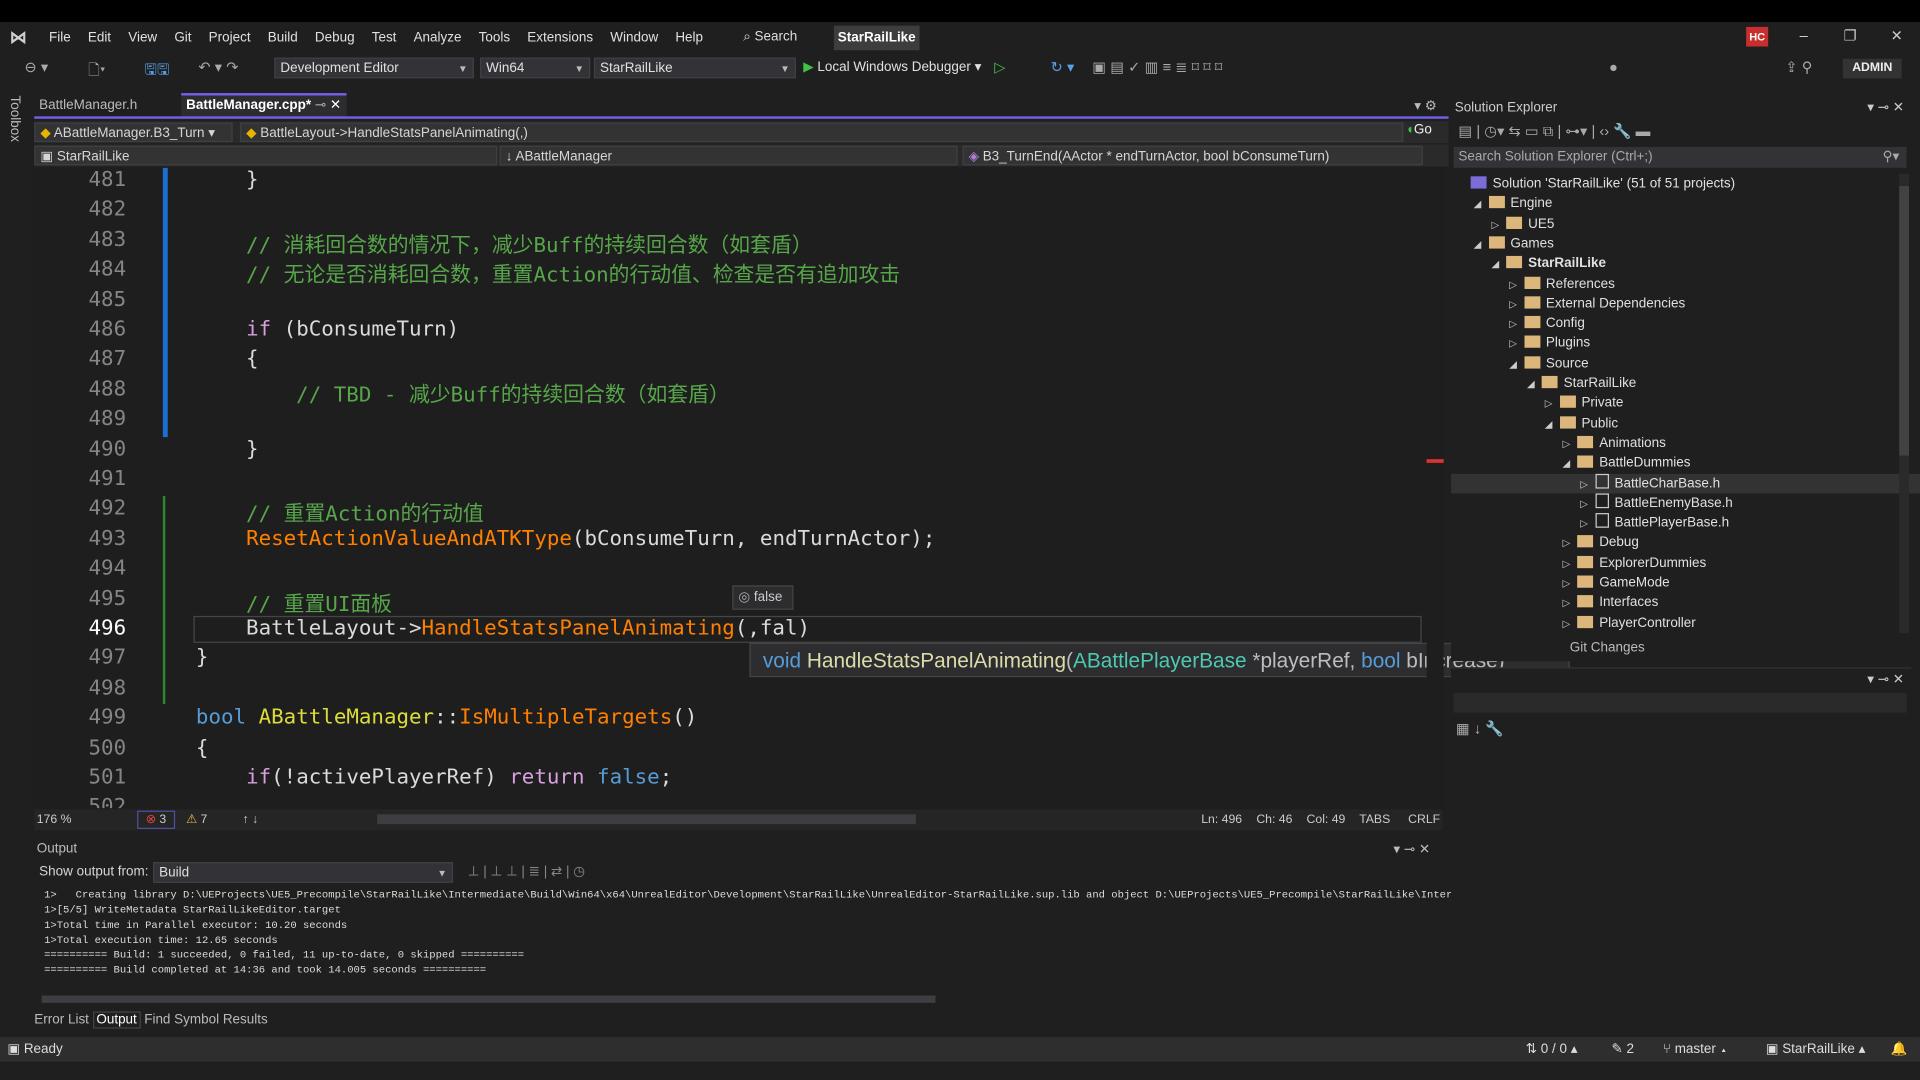 This screenshot has height=1080, width=1920. What do you see at coordinates (1616, 583) in the screenshot?
I see `tree-item: ▷ GameMode` at bounding box center [1616, 583].